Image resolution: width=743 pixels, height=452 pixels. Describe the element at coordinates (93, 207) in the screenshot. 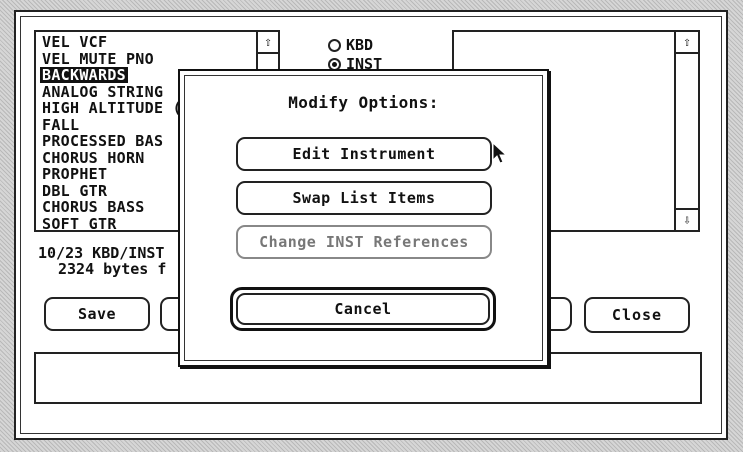

I see `instrument-list-item: CHORUS BASS` at that location.